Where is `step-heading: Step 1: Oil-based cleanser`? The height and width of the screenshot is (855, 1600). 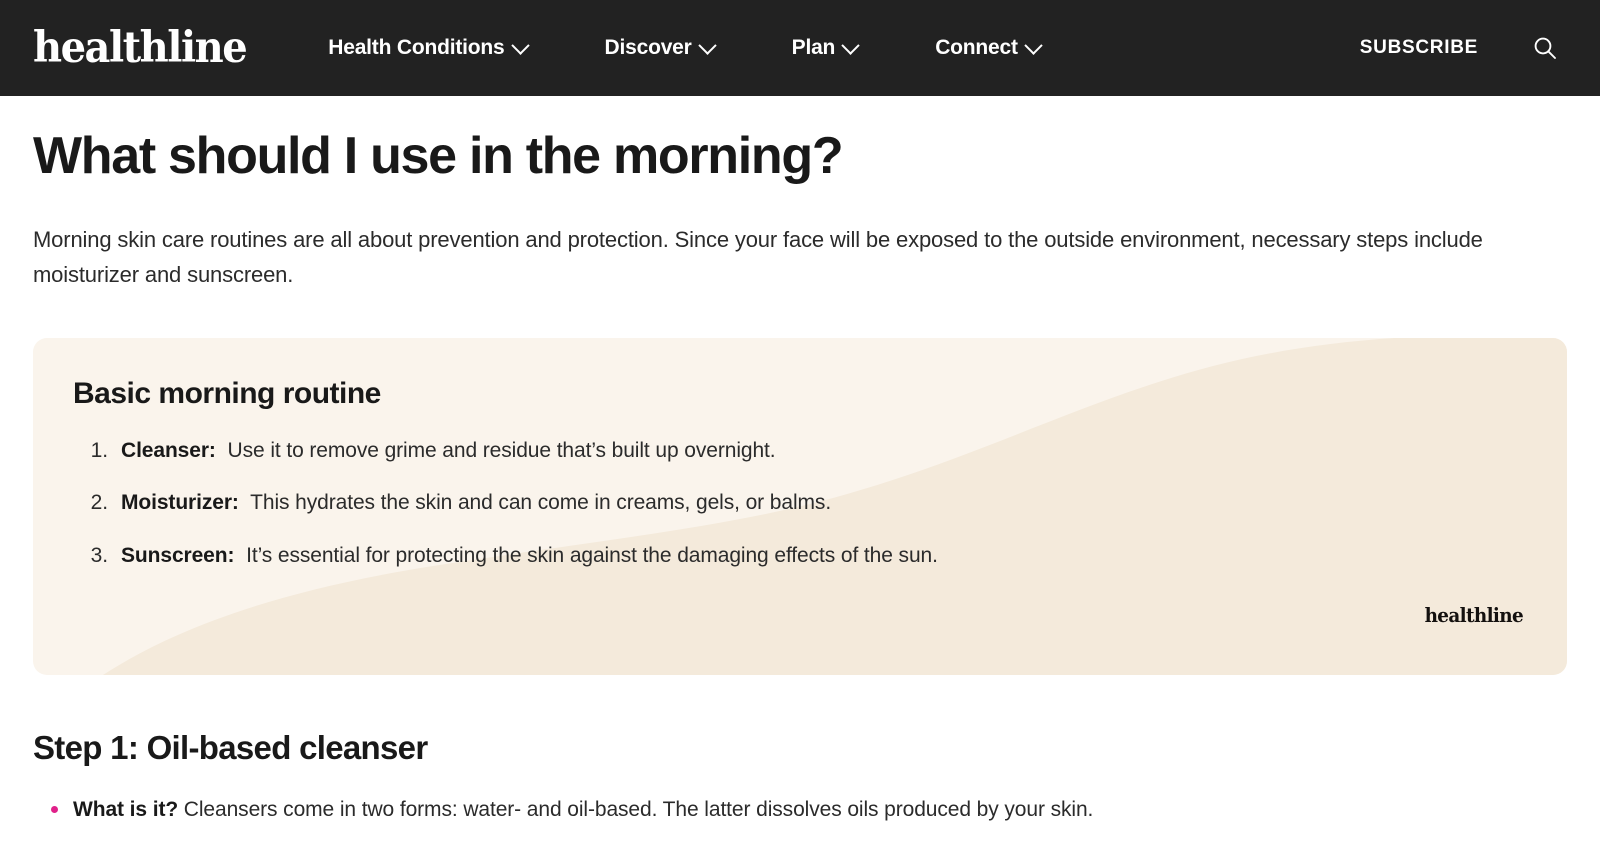 step-heading: Step 1: Oil-based cleanser is located at coordinates (230, 747).